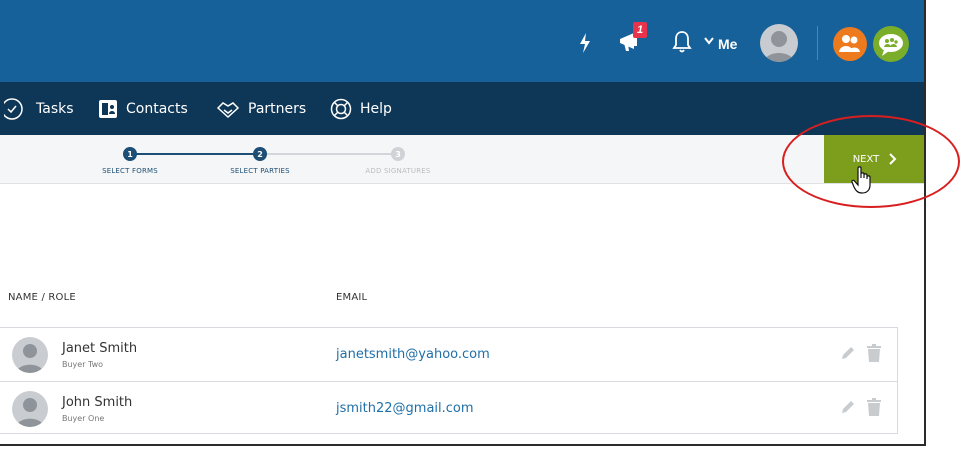  I want to click on nav-item-help: Help, so click(361, 108).